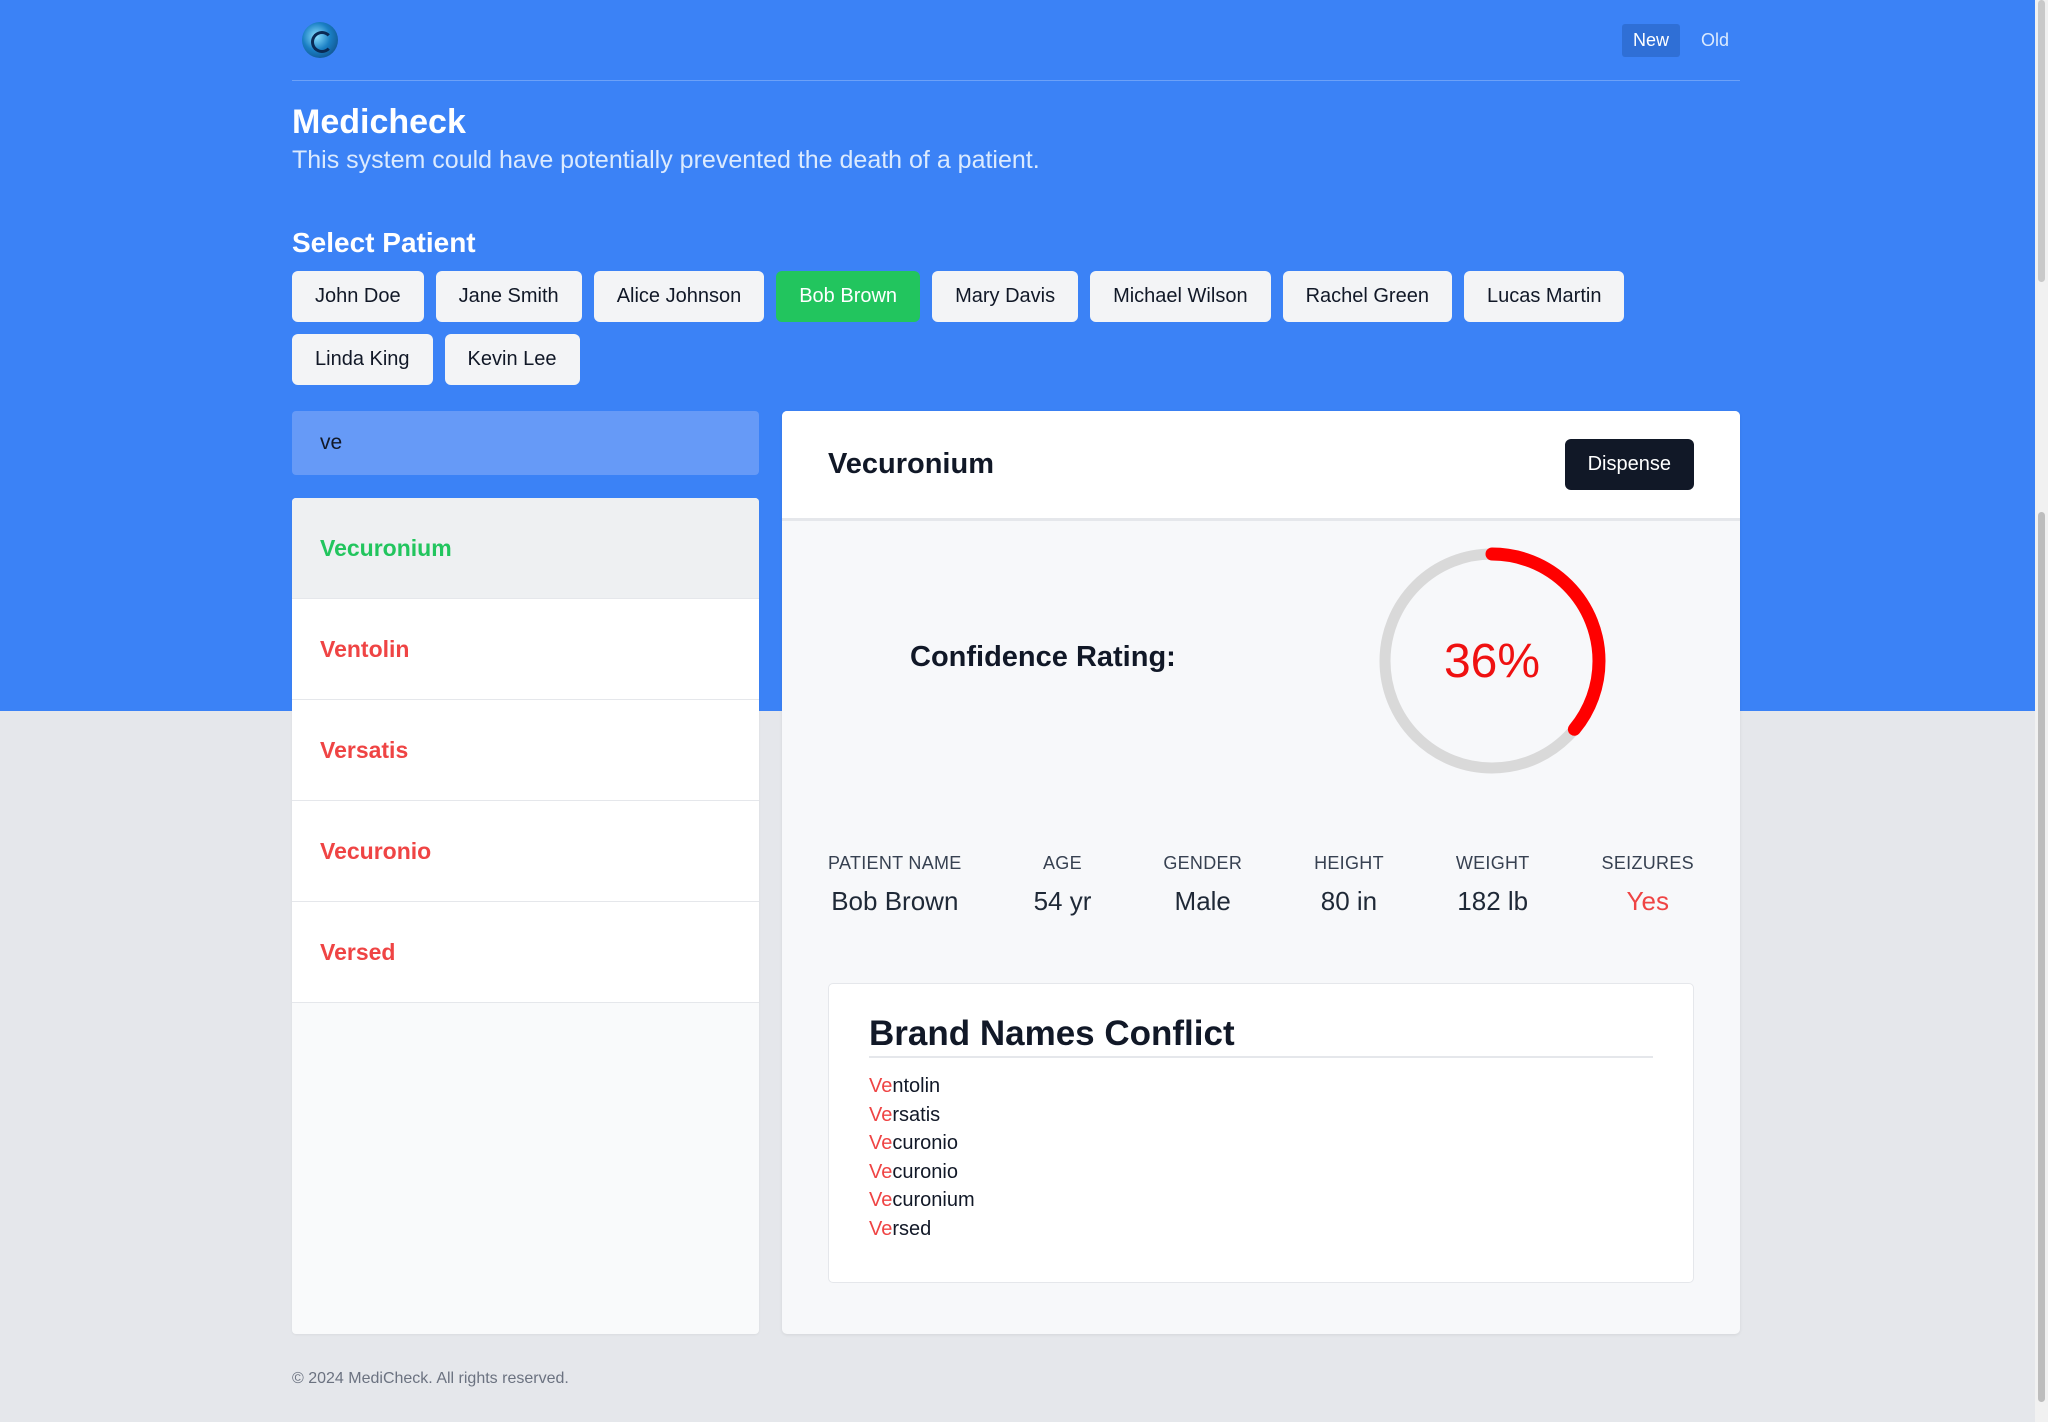  What do you see at coordinates (1202, 901) in the screenshot?
I see `stat-value: Male` at bounding box center [1202, 901].